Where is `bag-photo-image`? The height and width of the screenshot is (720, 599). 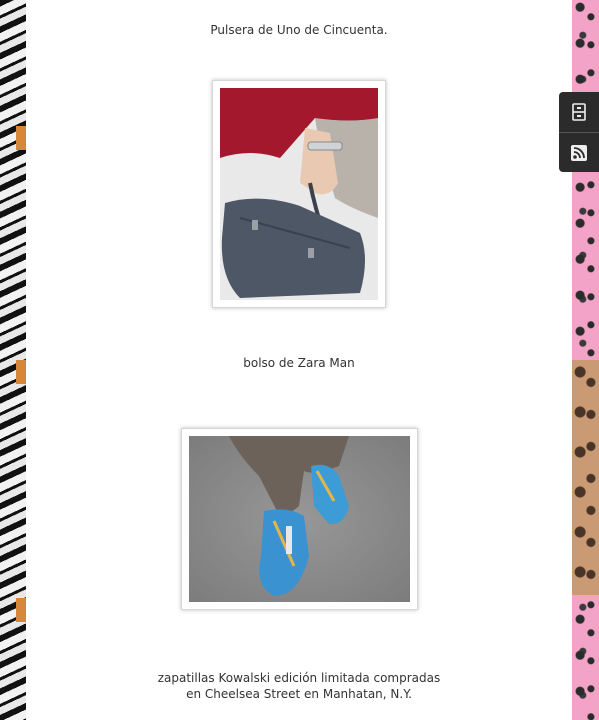
bag-photo-image is located at coordinates (299, 194).